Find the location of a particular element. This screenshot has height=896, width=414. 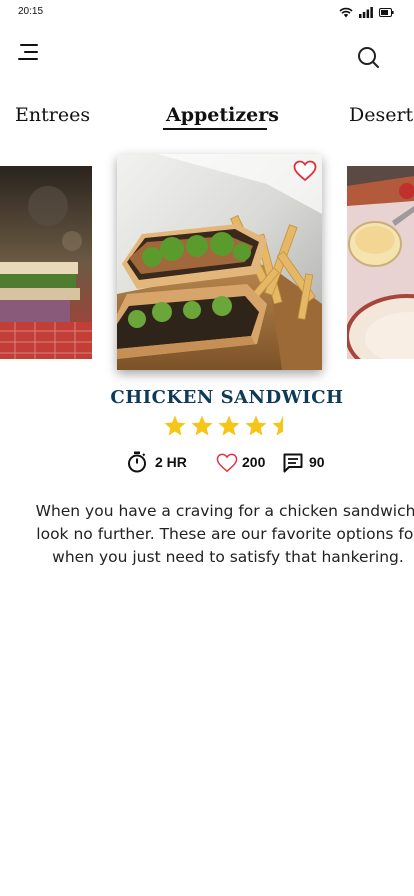

carousel-card-left is located at coordinates (46, 262).